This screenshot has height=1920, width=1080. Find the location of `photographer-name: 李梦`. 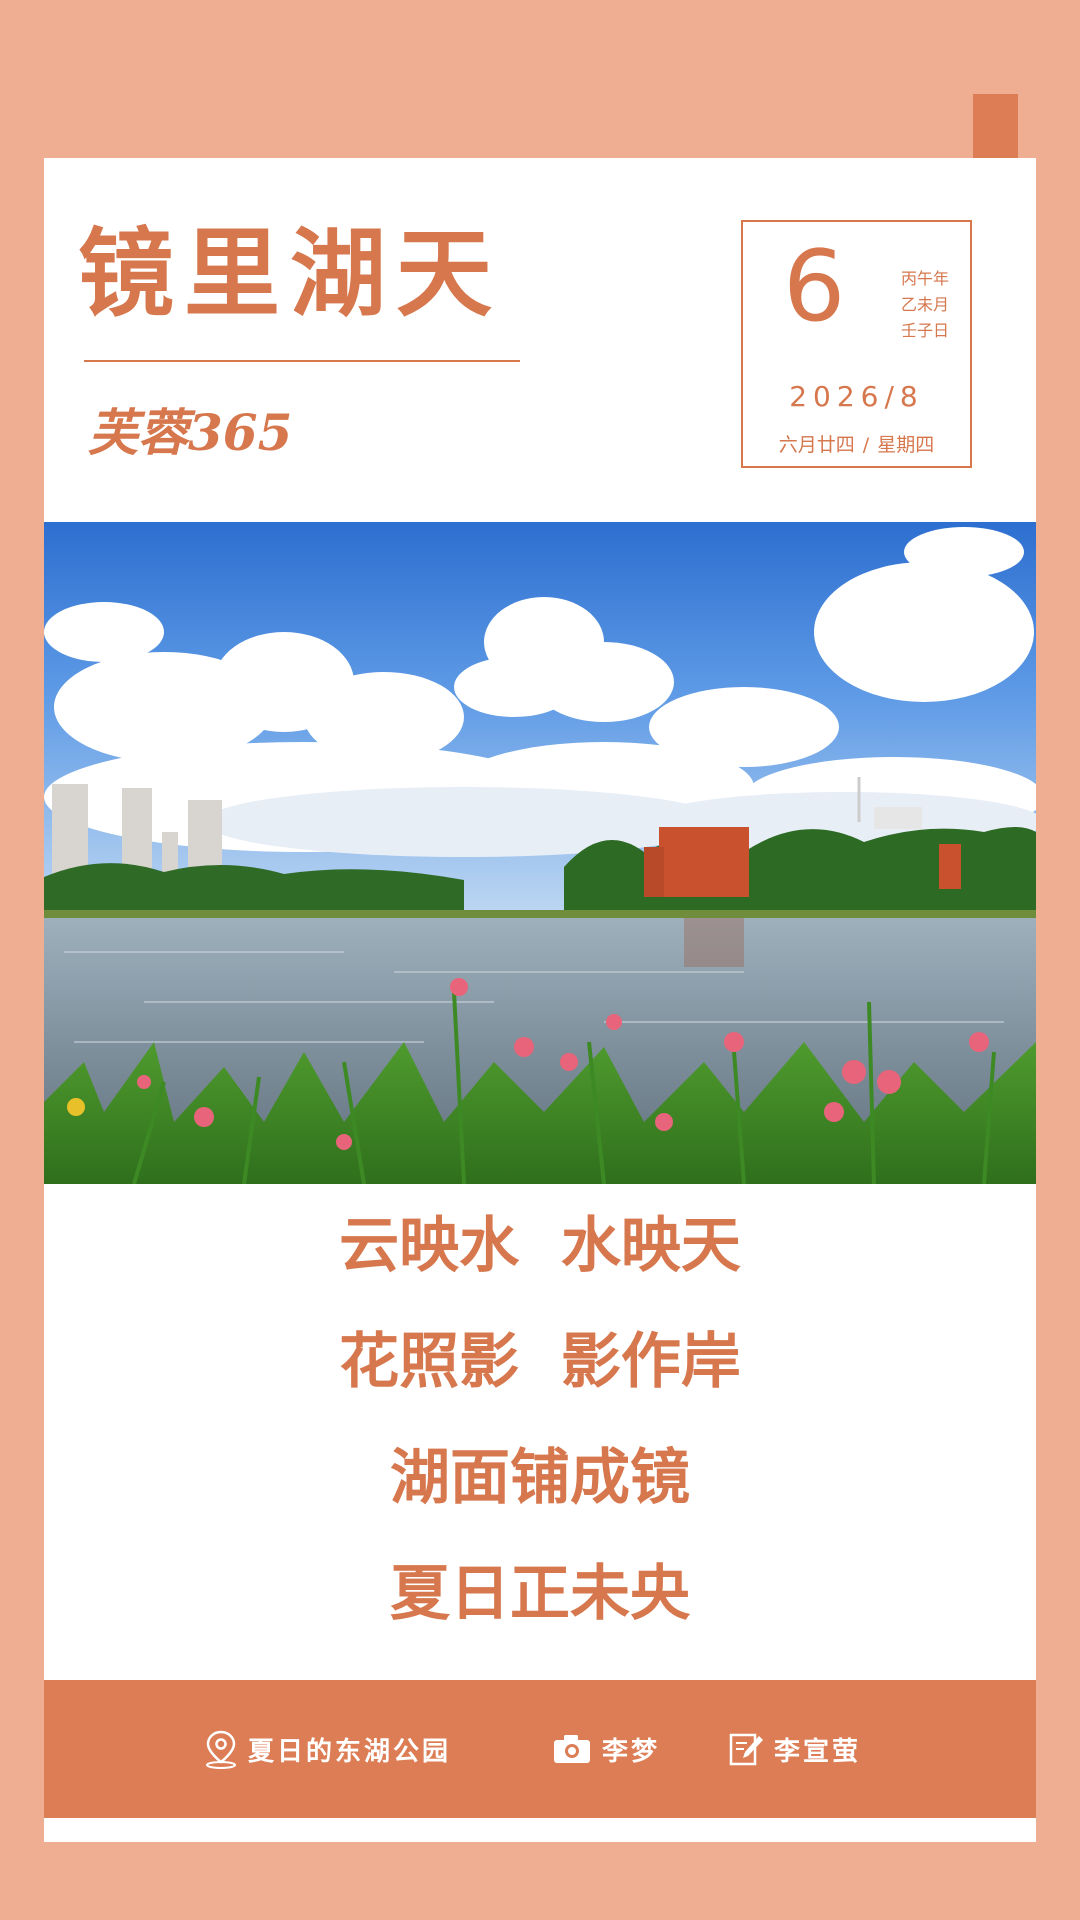

photographer-name: 李梦 is located at coordinates (631, 1751).